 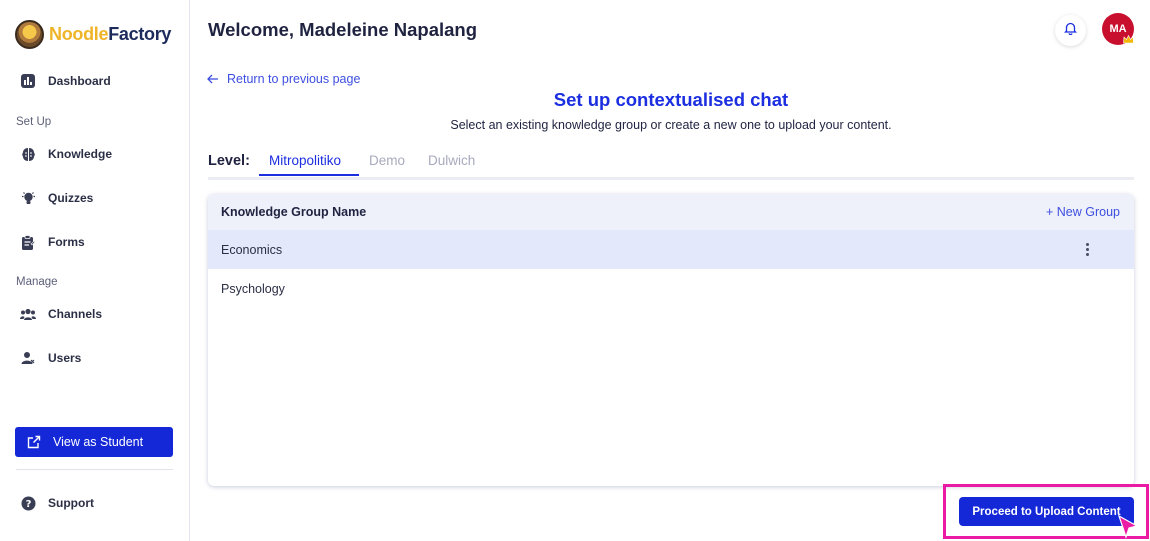 I want to click on brand-name: NoodleFactory, so click(x=110, y=34).